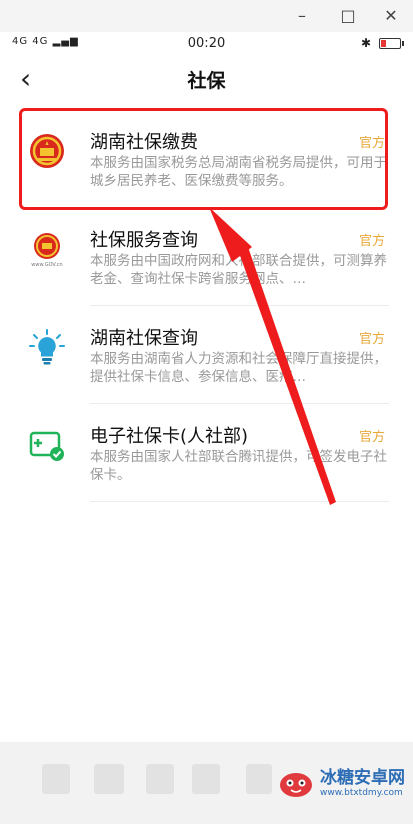 The width and height of the screenshot is (413, 824). I want to click on svg-text: www.GOV.cn, so click(46, 265).